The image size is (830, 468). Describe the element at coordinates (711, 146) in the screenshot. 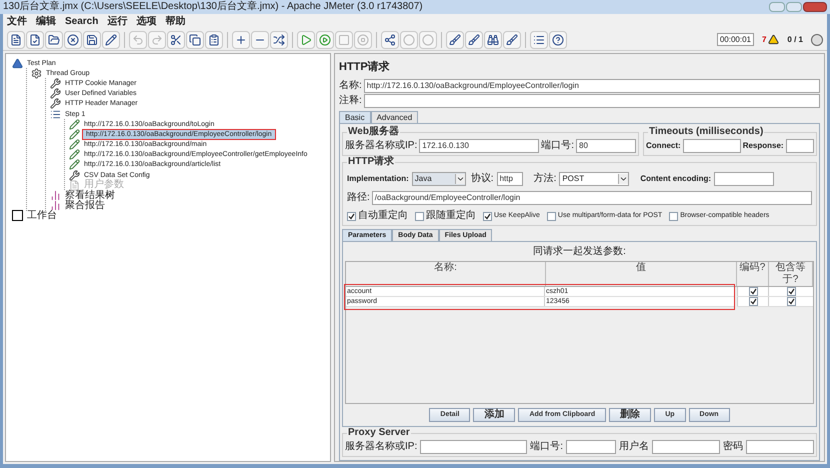

I see `connect-field` at that location.